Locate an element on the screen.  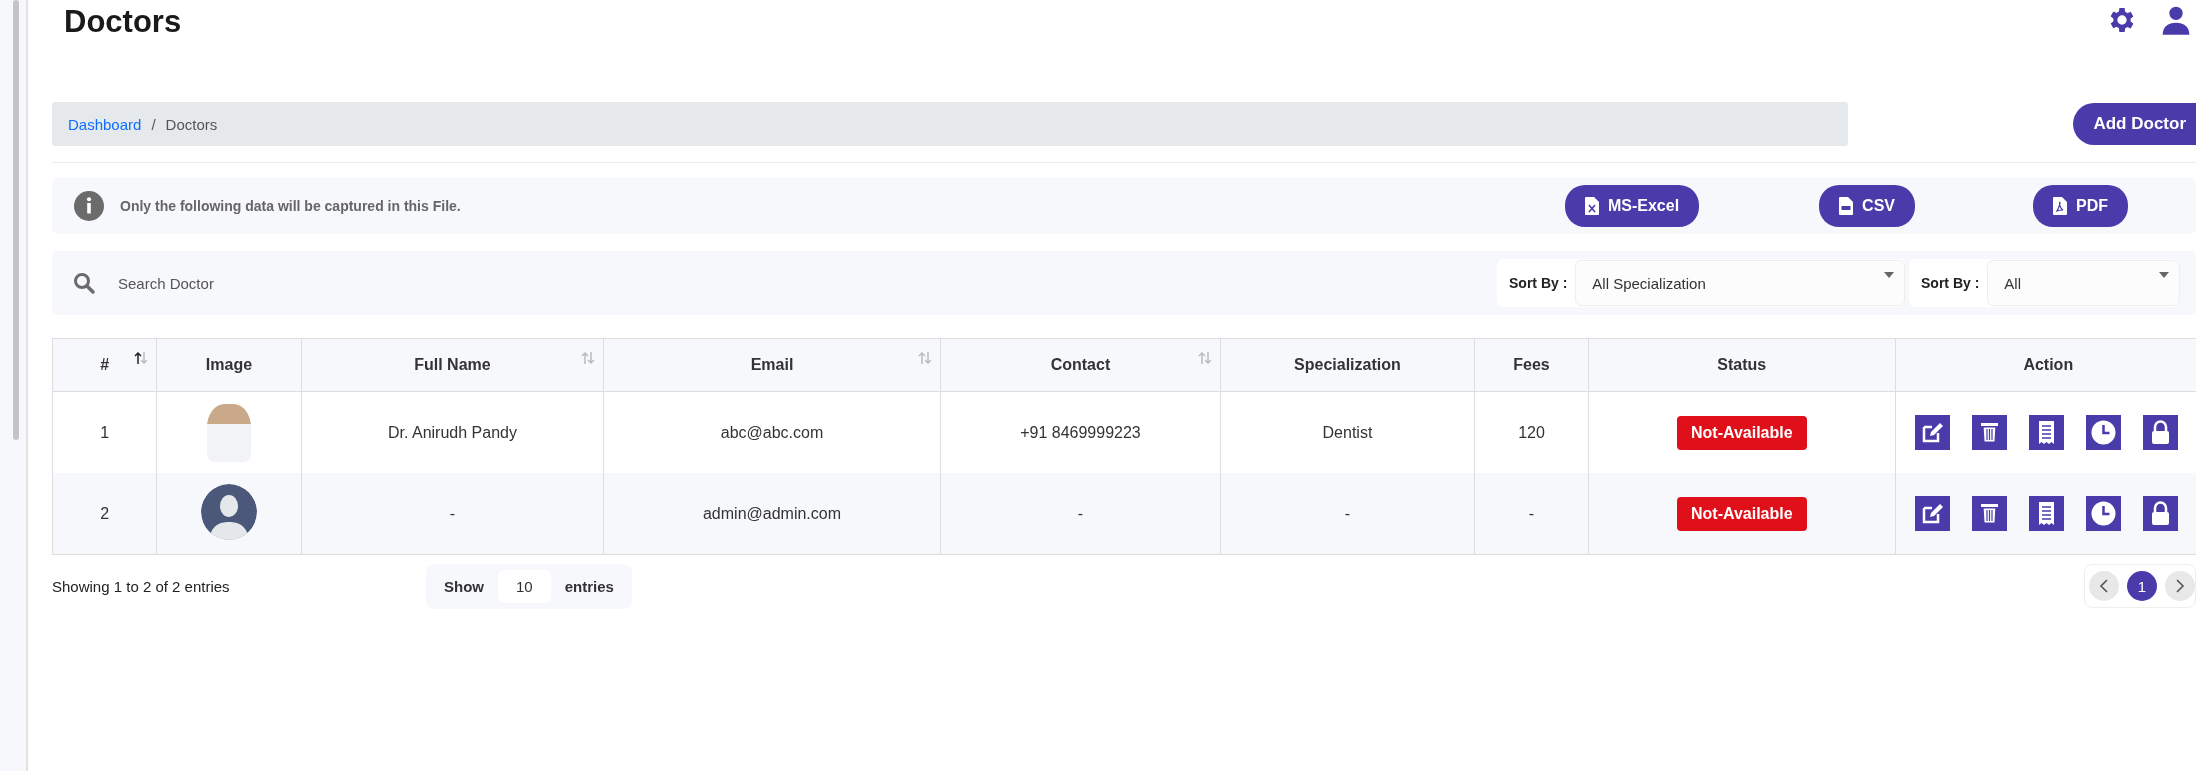
show-label: Show is located at coordinates (464, 586).